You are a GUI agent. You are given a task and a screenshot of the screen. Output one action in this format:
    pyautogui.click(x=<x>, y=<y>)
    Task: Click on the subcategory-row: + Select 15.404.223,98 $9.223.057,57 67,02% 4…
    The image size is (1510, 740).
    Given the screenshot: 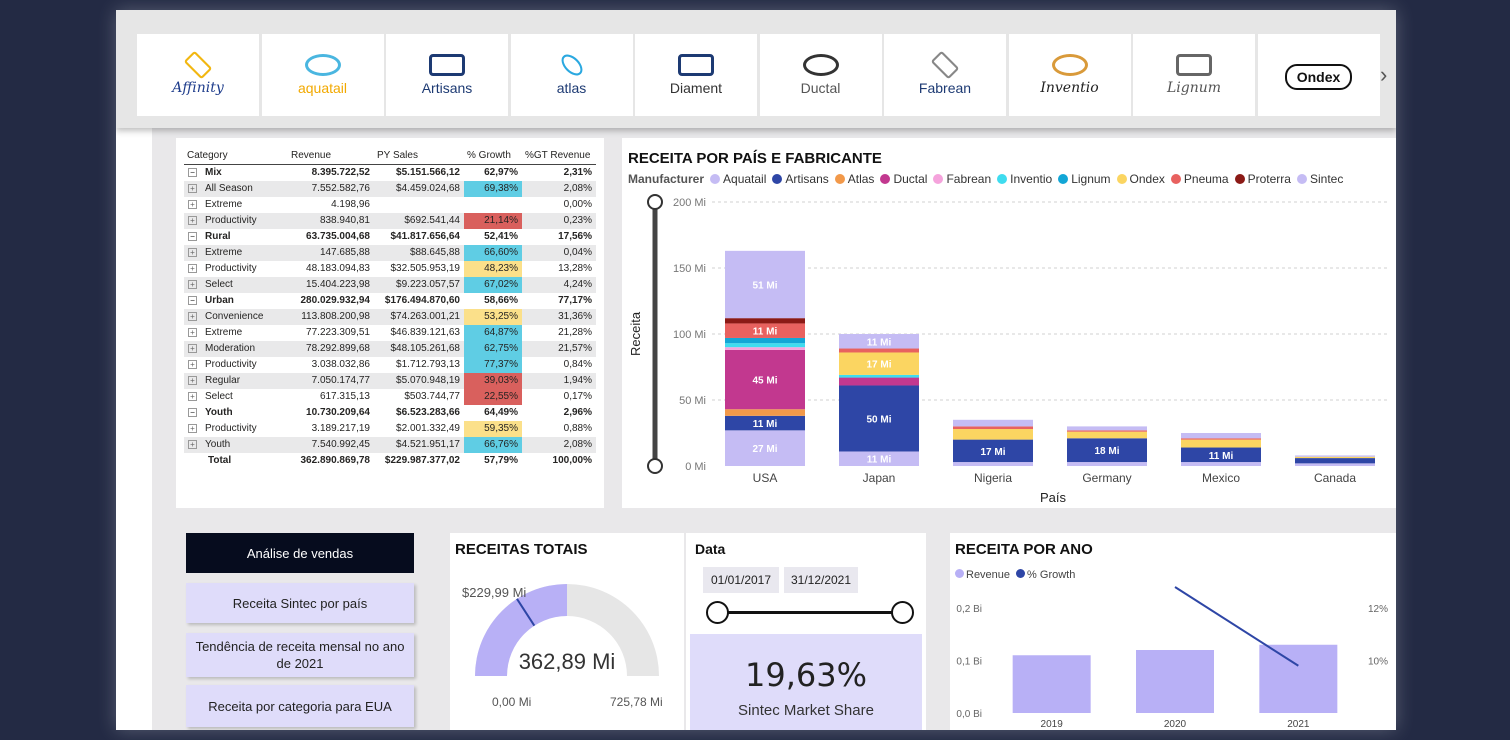 What is the action you would take?
    pyautogui.click(x=390, y=285)
    